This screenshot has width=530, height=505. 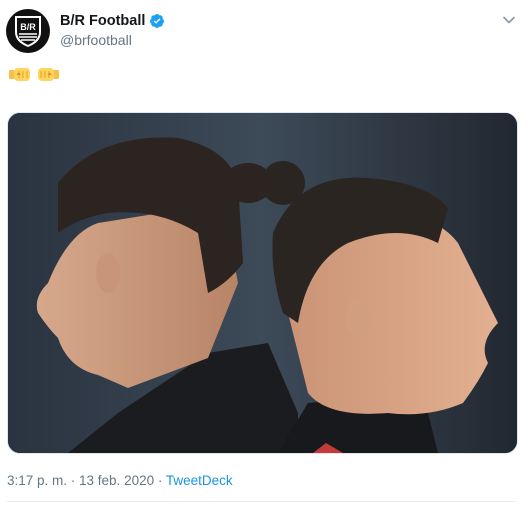 I want to click on chevron-down-icon, so click(x=509, y=20).